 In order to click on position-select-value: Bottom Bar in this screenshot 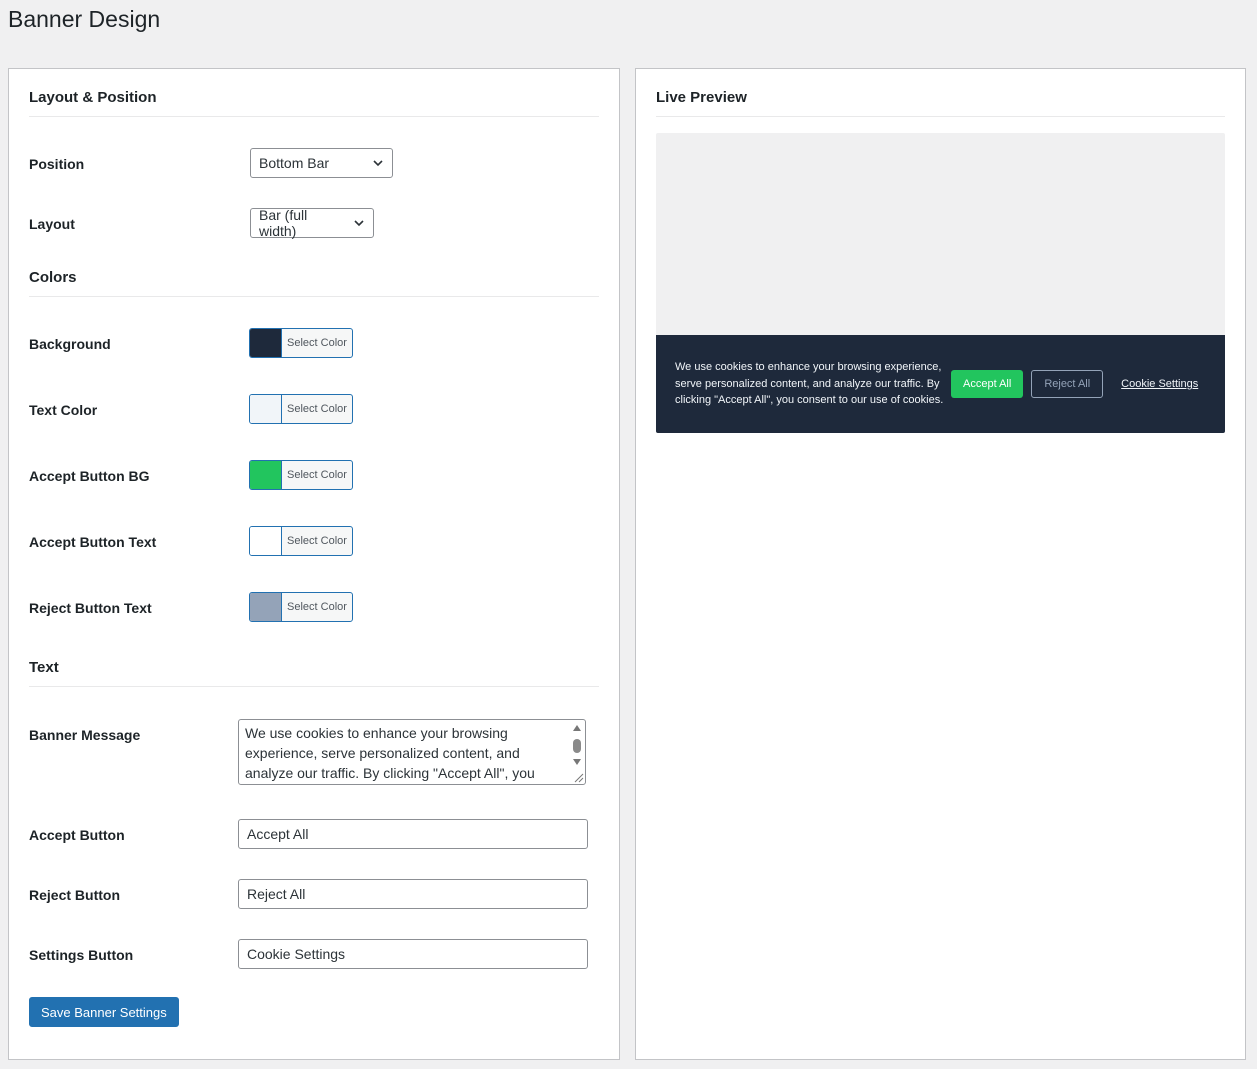, I will do `click(294, 163)`.